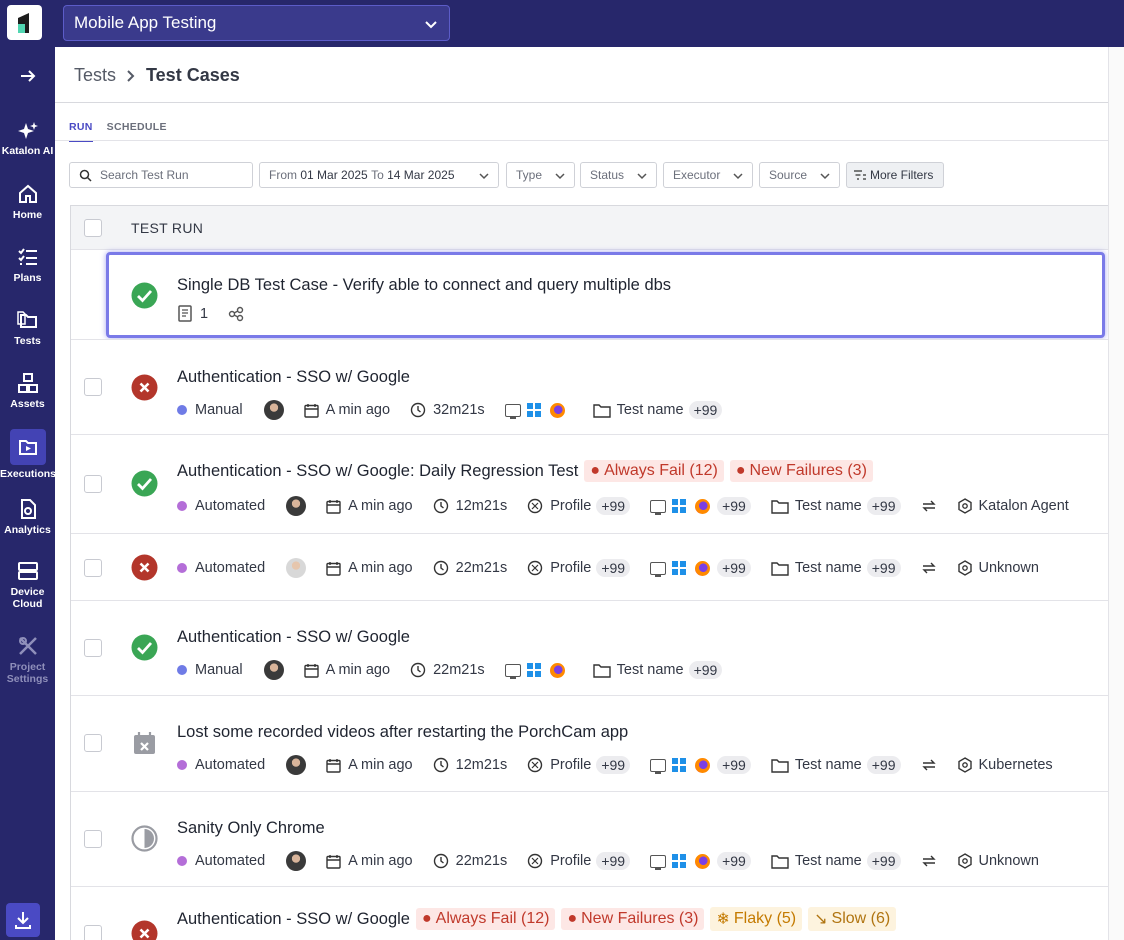 The image size is (1124, 940). I want to click on divider, so click(581, 140).